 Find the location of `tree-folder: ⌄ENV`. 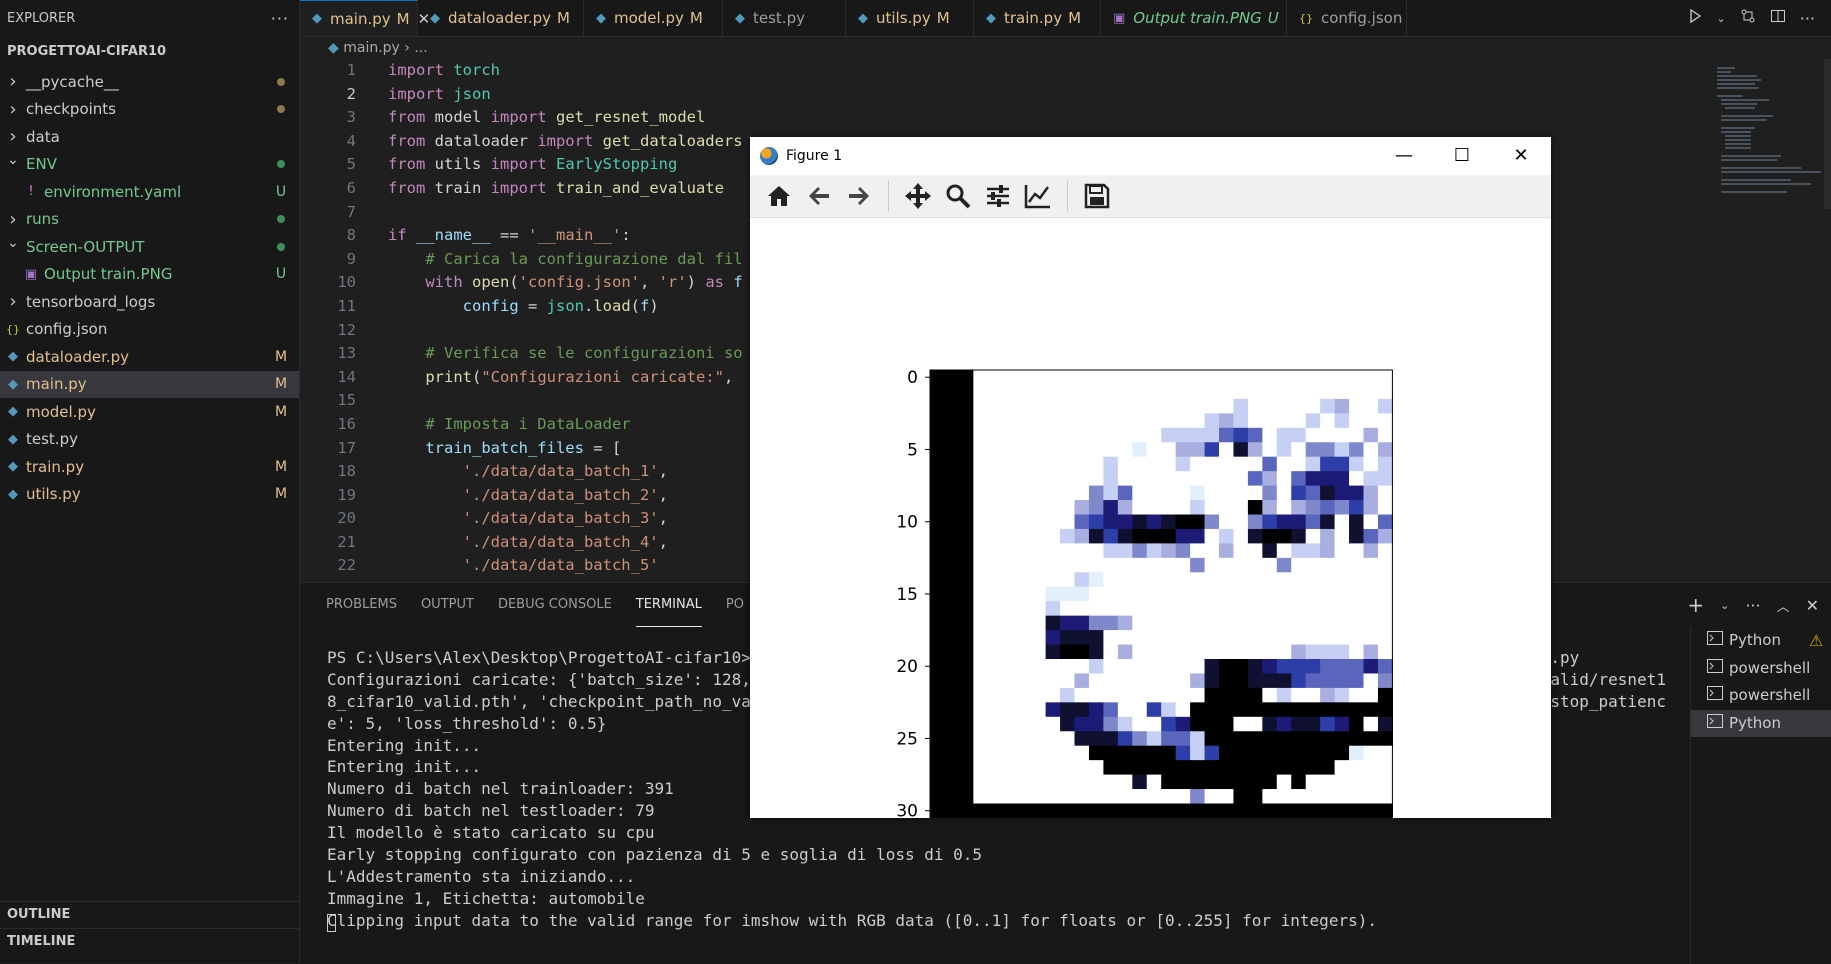

tree-folder: ⌄ENV is located at coordinates (149, 165).